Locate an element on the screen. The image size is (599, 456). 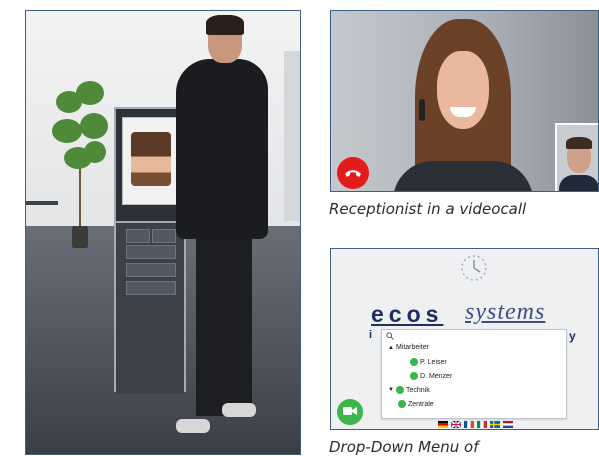
contact-row: D. Menzer is located at coordinates (431, 376).